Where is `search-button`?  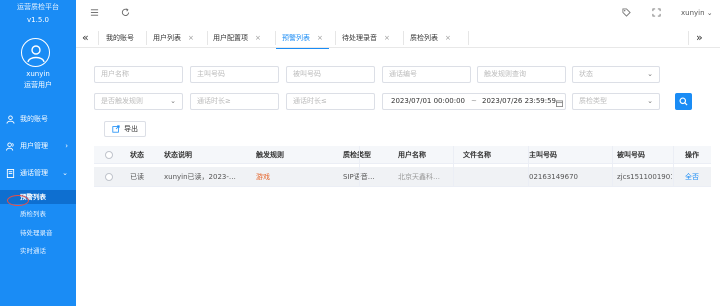
search-button is located at coordinates (683, 101).